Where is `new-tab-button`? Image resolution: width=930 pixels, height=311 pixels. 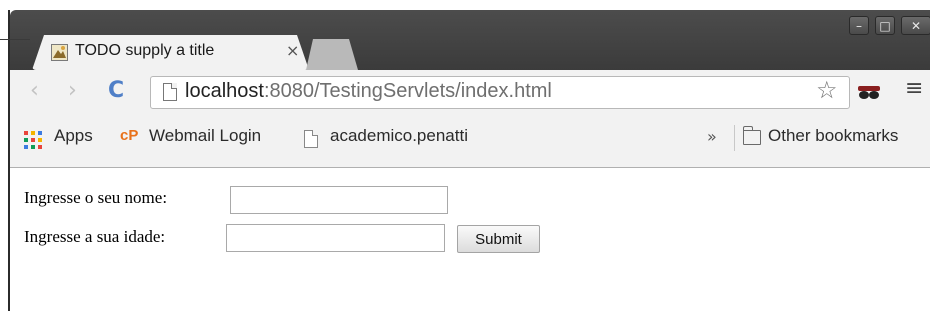 new-tab-button is located at coordinates (332, 52).